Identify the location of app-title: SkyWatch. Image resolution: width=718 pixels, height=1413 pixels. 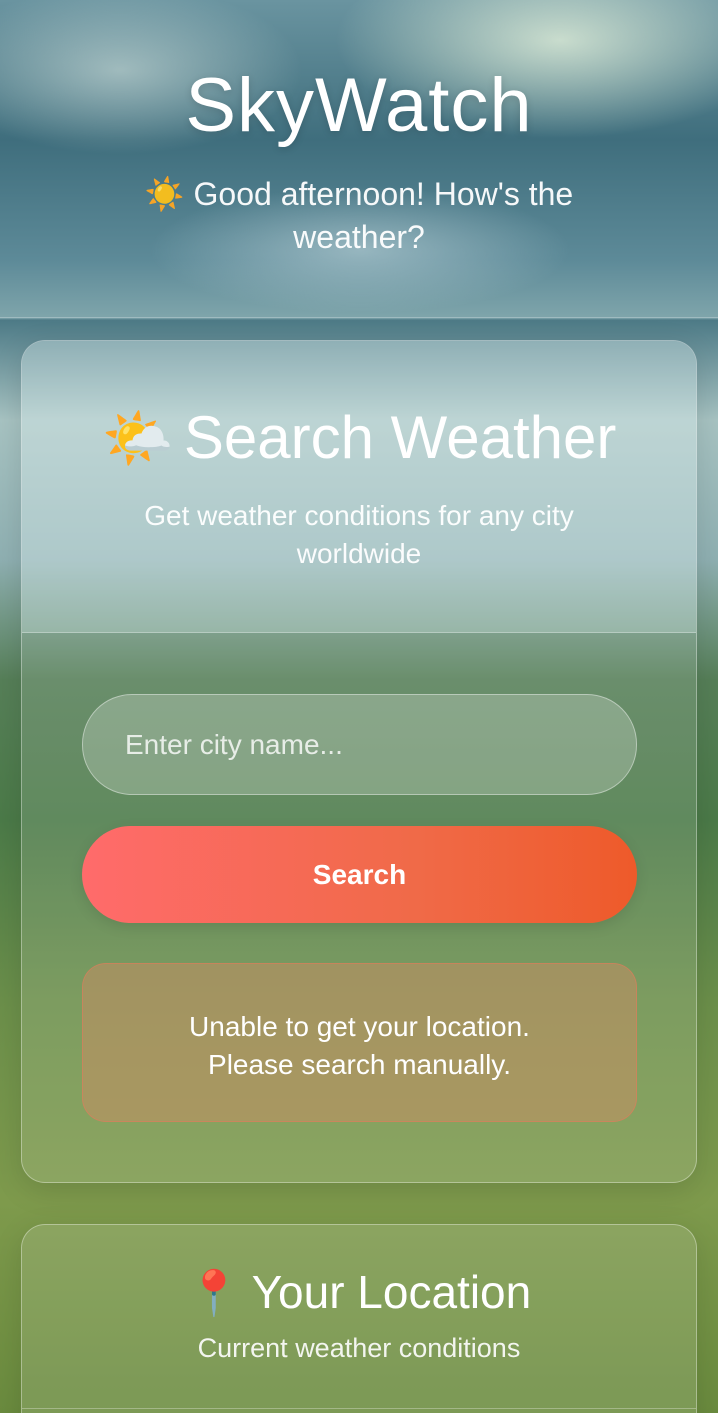
(359, 105).